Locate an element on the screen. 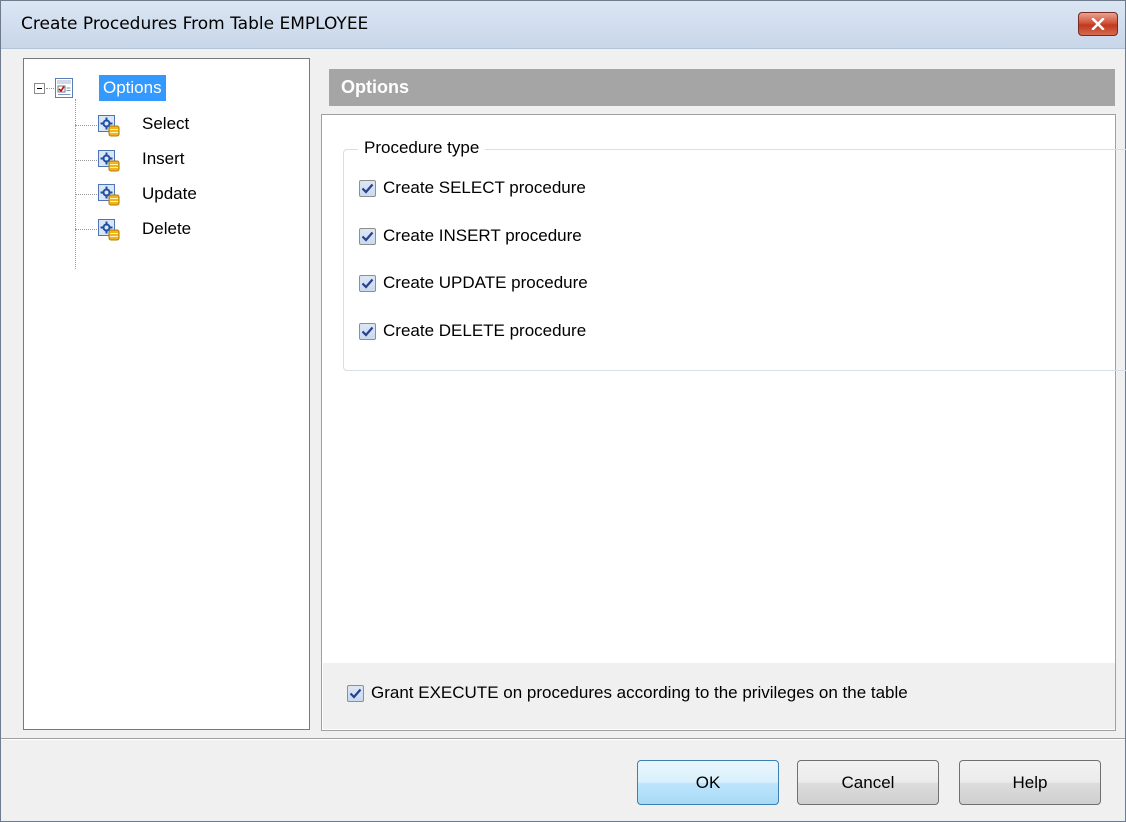 Image resolution: width=1126 pixels, height=822 pixels. tree-item-label: Delete is located at coordinates (167, 228).